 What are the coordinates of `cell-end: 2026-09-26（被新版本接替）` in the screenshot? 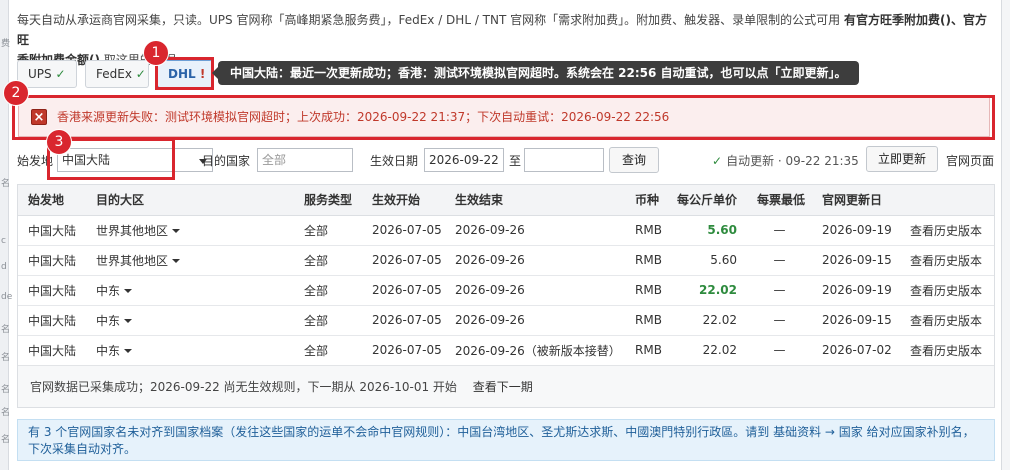 It's located at (535, 350).